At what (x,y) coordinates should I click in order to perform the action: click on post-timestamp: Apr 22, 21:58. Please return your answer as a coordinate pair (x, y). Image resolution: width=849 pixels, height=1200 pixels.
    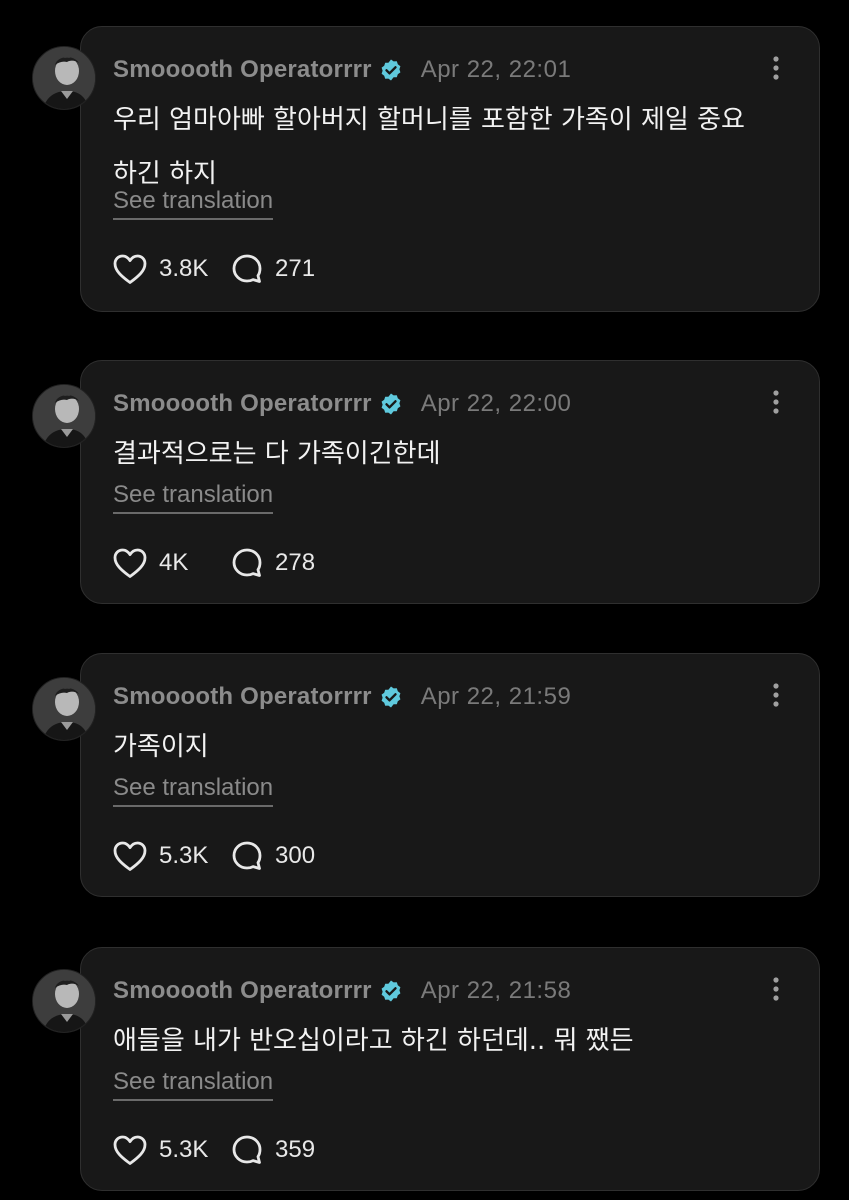
    Looking at the image, I should click on (496, 990).